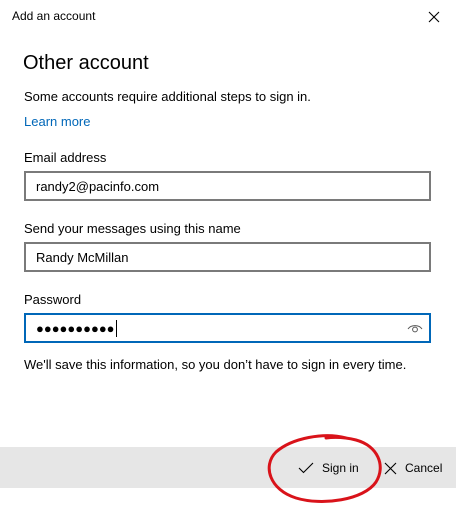 The image size is (456, 508). I want to click on close-icon, so click(434, 17).